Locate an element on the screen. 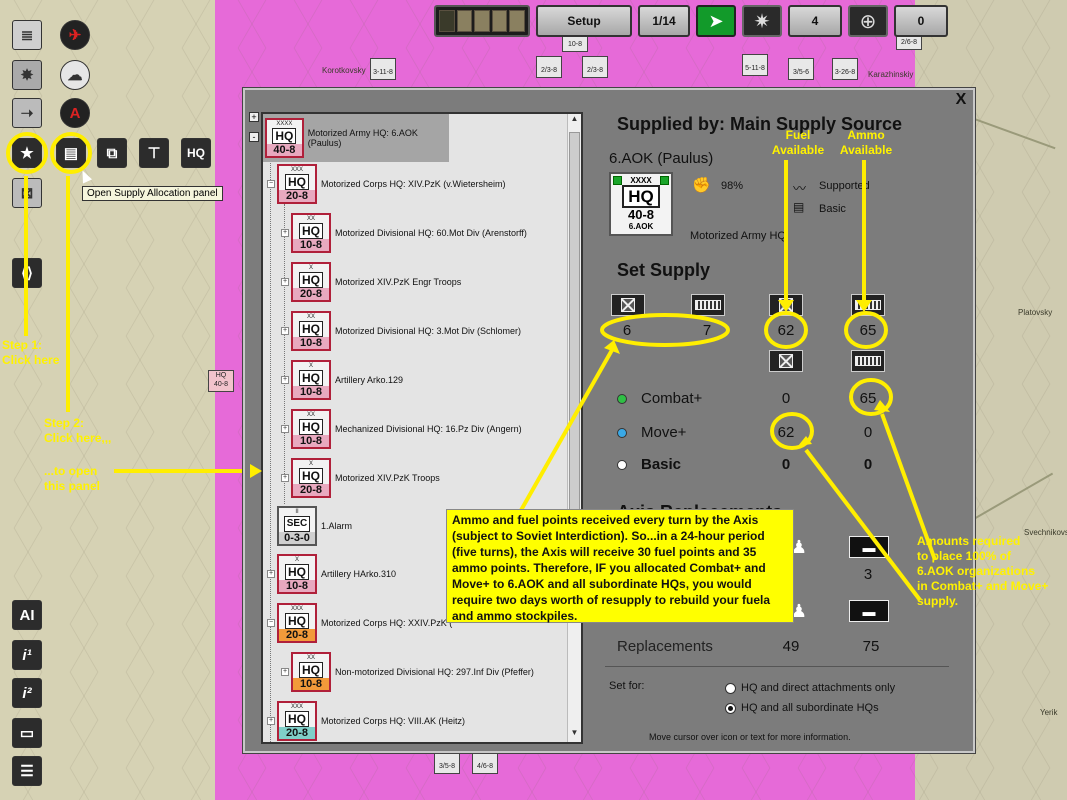  map-unit: 3-26-8 is located at coordinates (845, 69).